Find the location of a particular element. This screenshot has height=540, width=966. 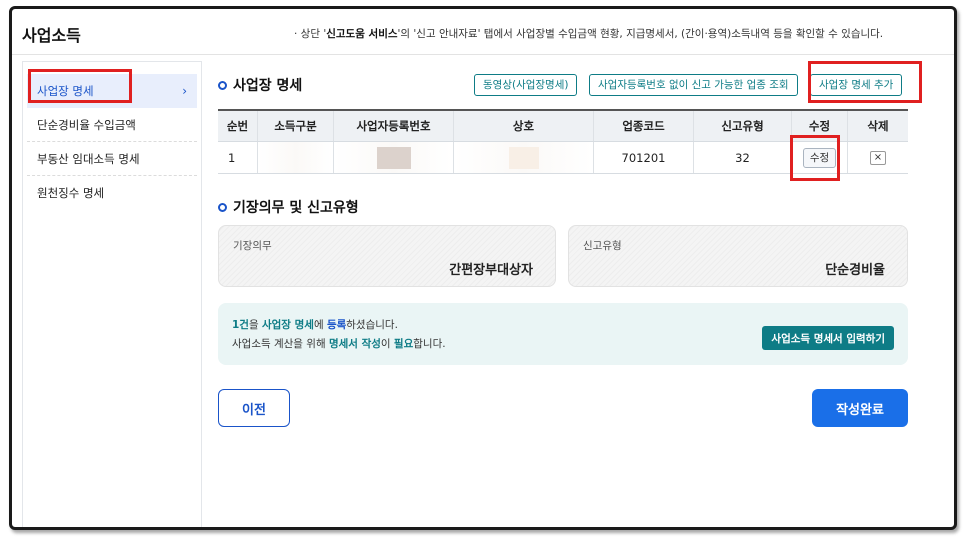

video-button: 동영상(사업장명세) is located at coordinates (526, 85).